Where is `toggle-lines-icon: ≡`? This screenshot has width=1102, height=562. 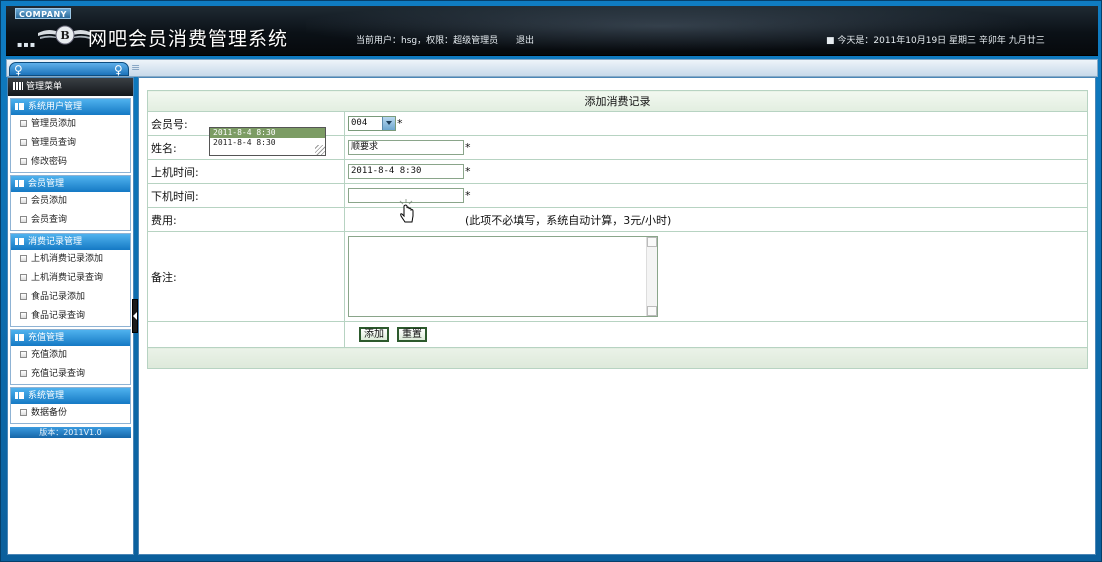 toggle-lines-icon: ≡ is located at coordinates (135, 67).